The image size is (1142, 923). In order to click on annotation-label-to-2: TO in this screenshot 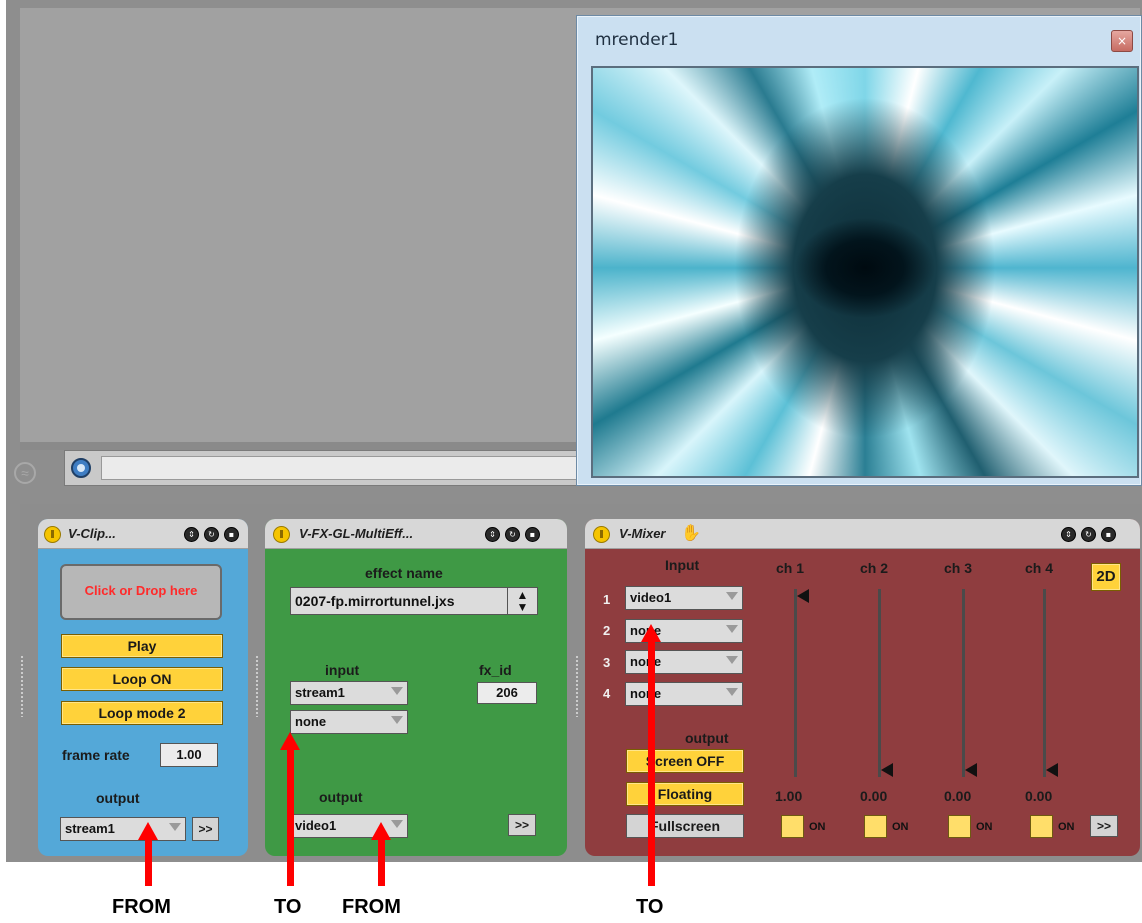, I will do `click(650, 907)`.